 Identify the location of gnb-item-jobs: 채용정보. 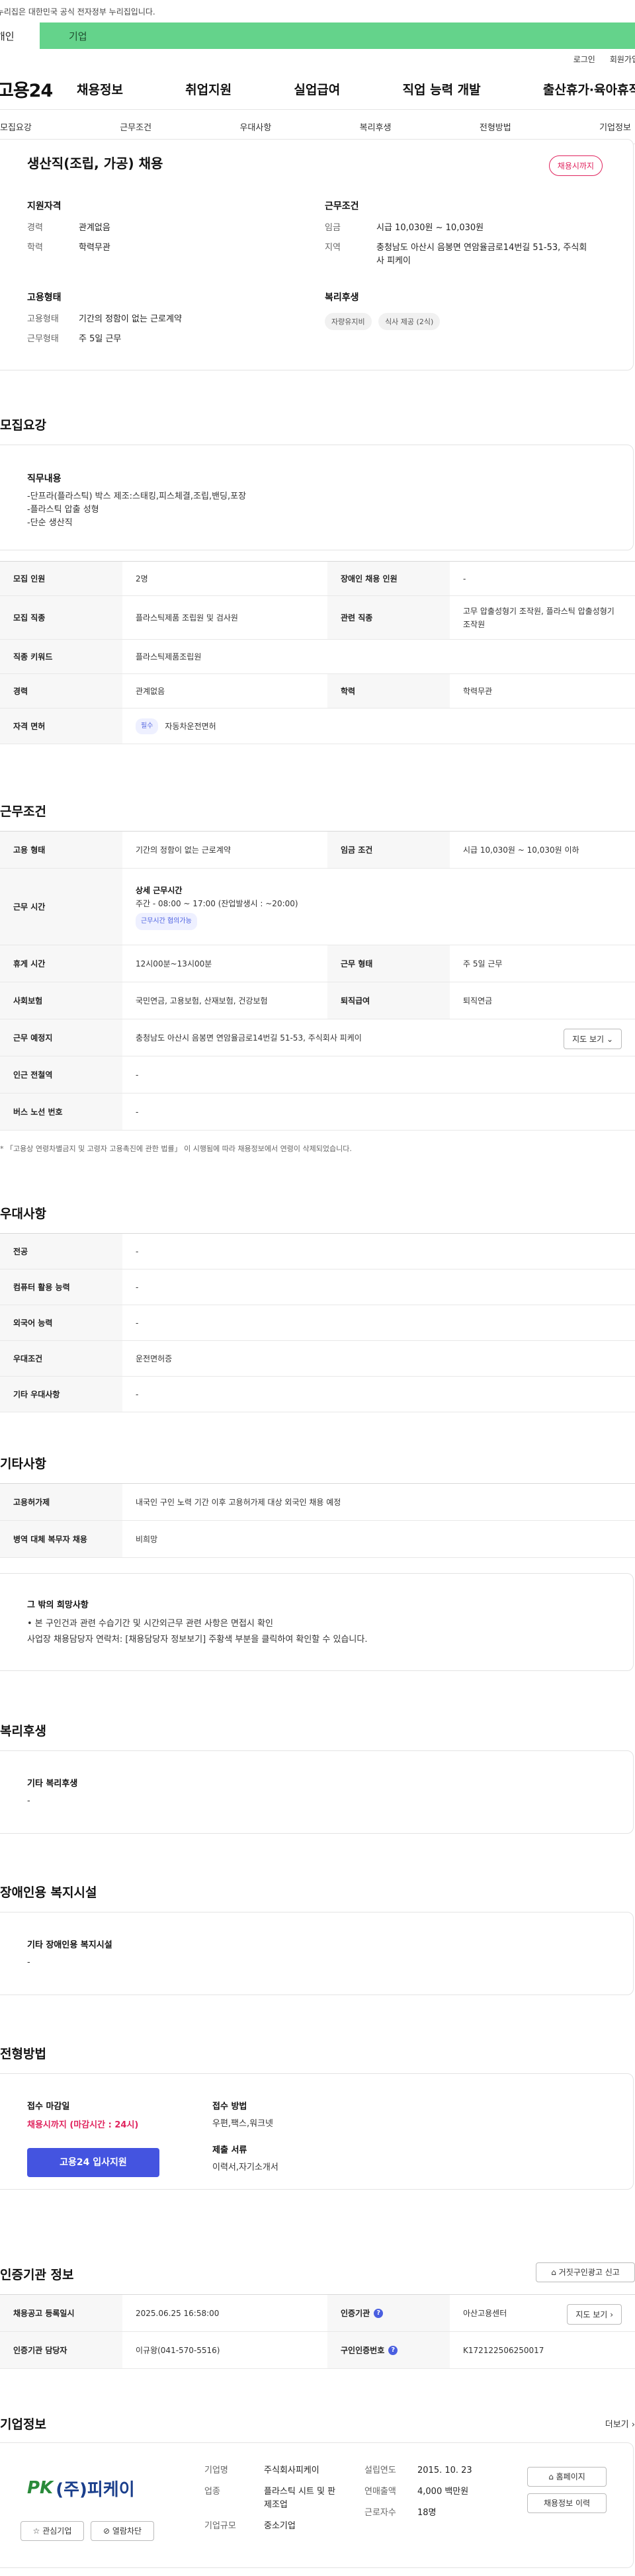
(100, 89).